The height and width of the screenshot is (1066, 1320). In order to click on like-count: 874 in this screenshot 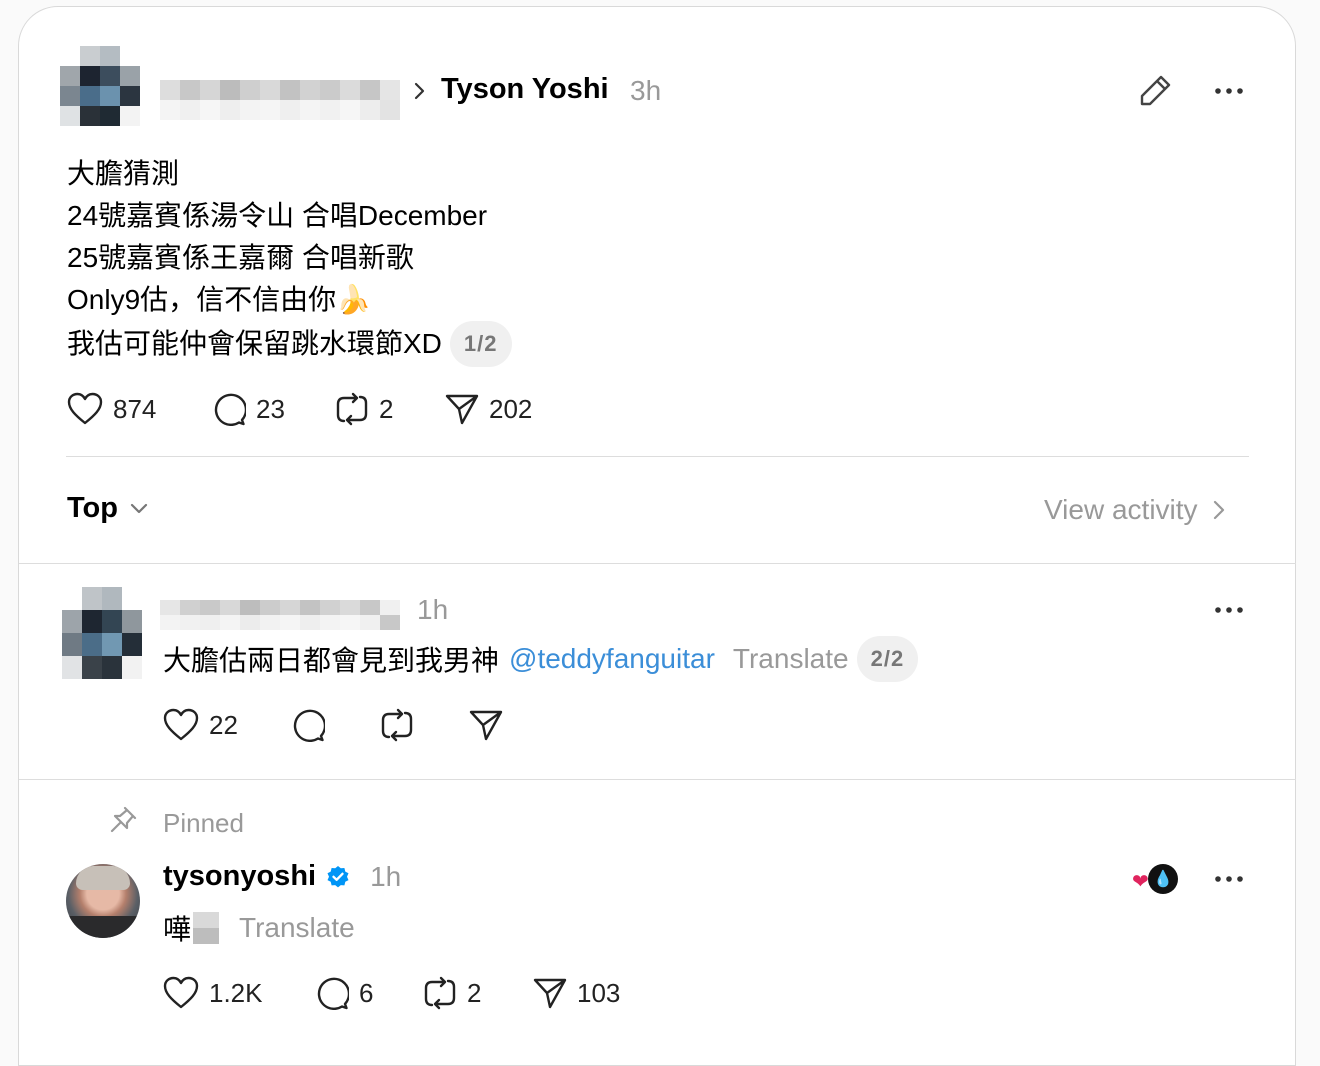, I will do `click(135, 408)`.